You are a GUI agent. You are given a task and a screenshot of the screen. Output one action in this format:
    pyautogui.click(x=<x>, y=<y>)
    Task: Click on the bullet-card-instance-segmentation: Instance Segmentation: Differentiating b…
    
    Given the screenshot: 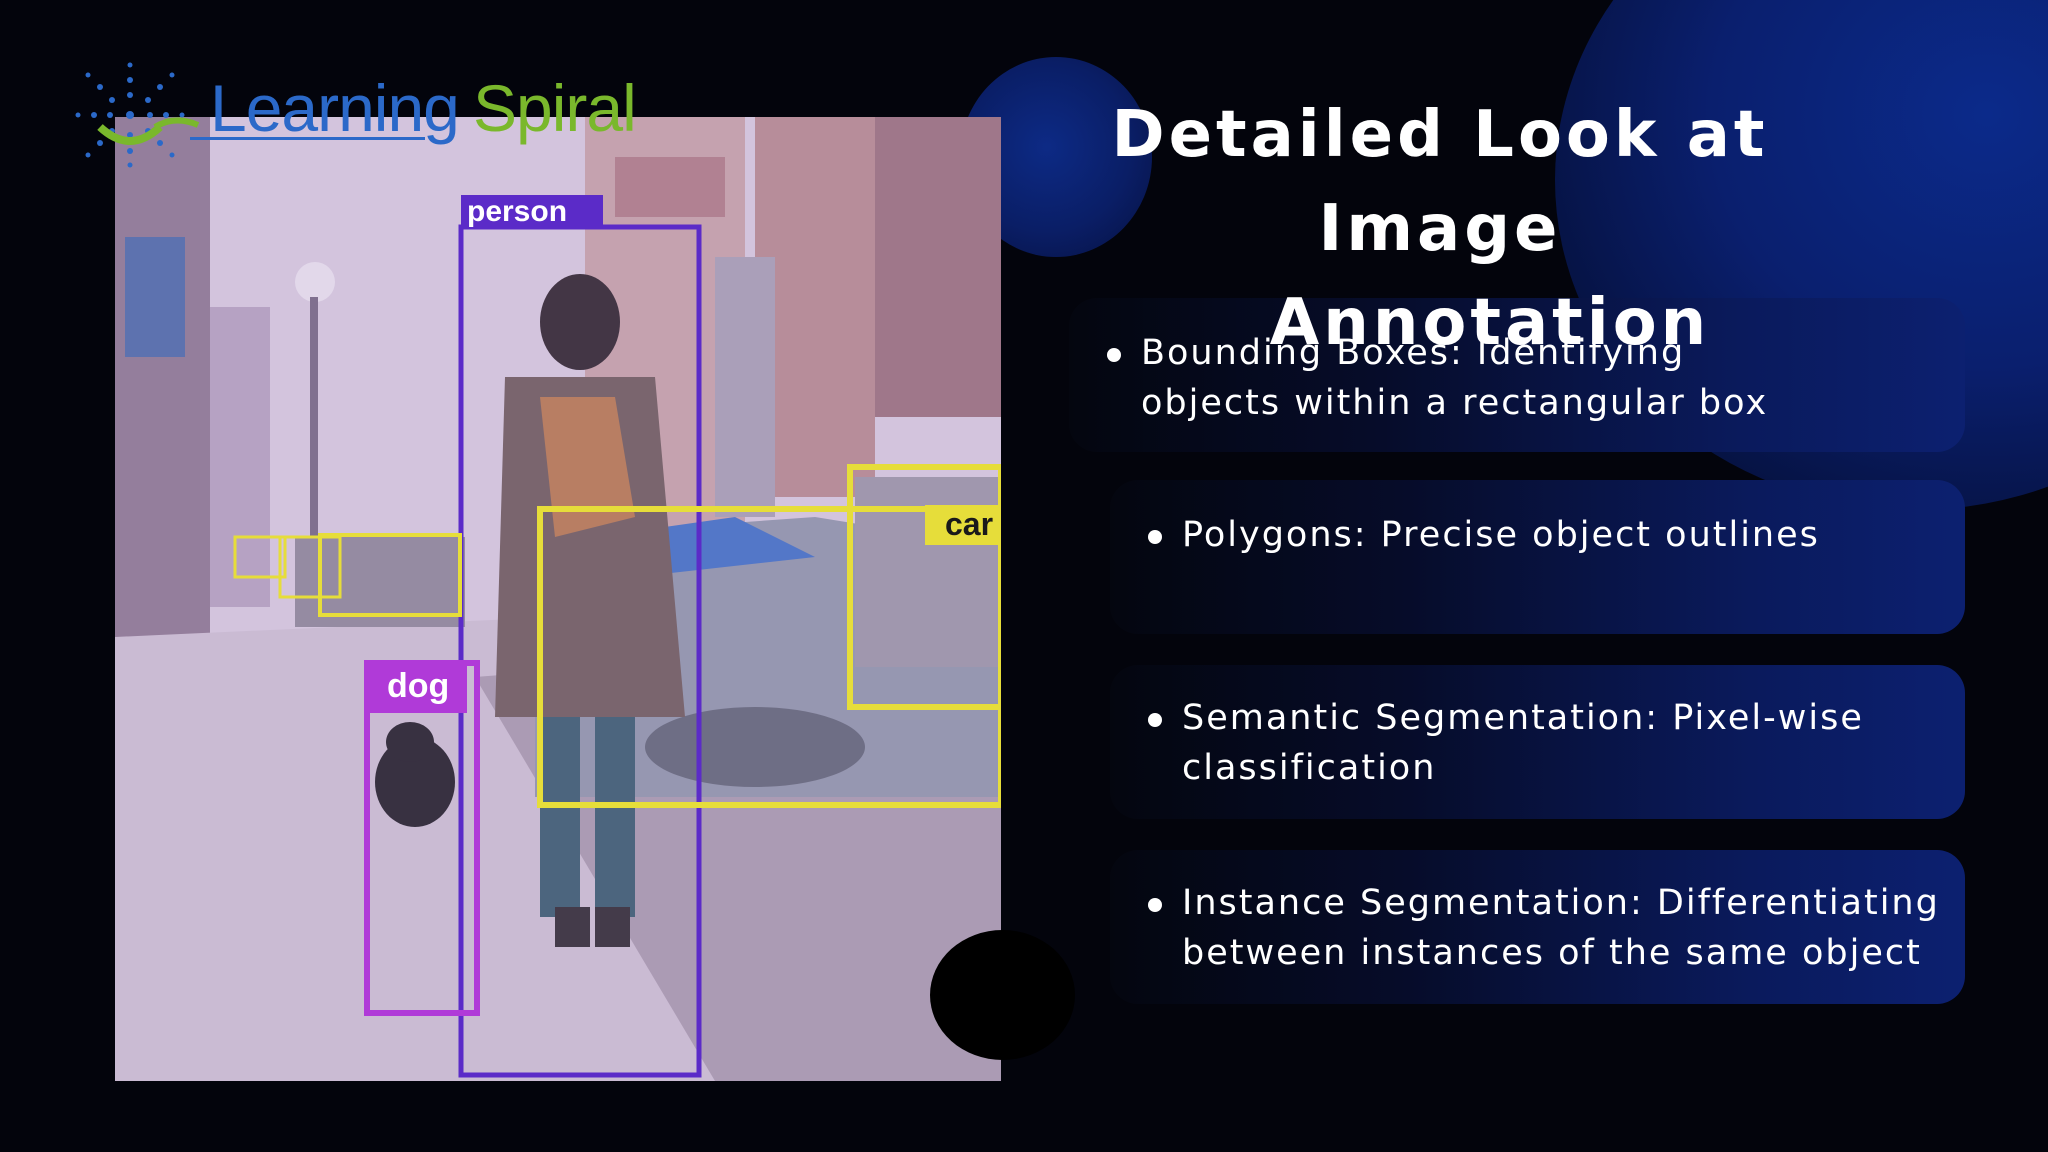 What is the action you would take?
    pyautogui.click(x=1537, y=927)
    